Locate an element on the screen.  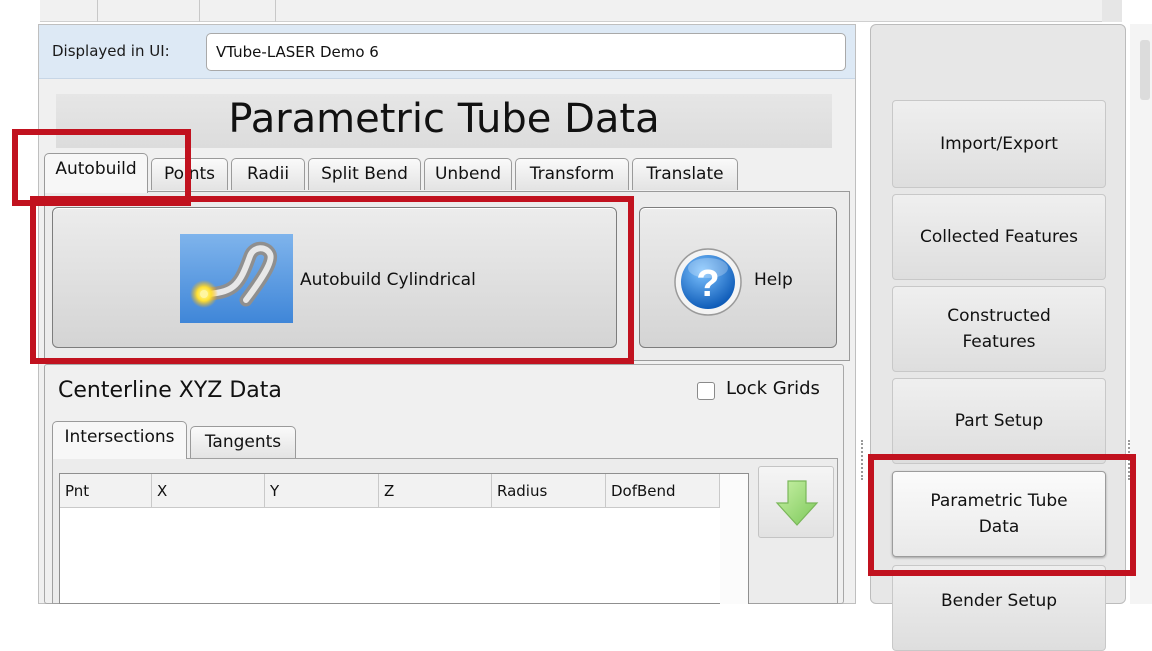
column-header-pnt: Pnt is located at coordinates (106, 491).